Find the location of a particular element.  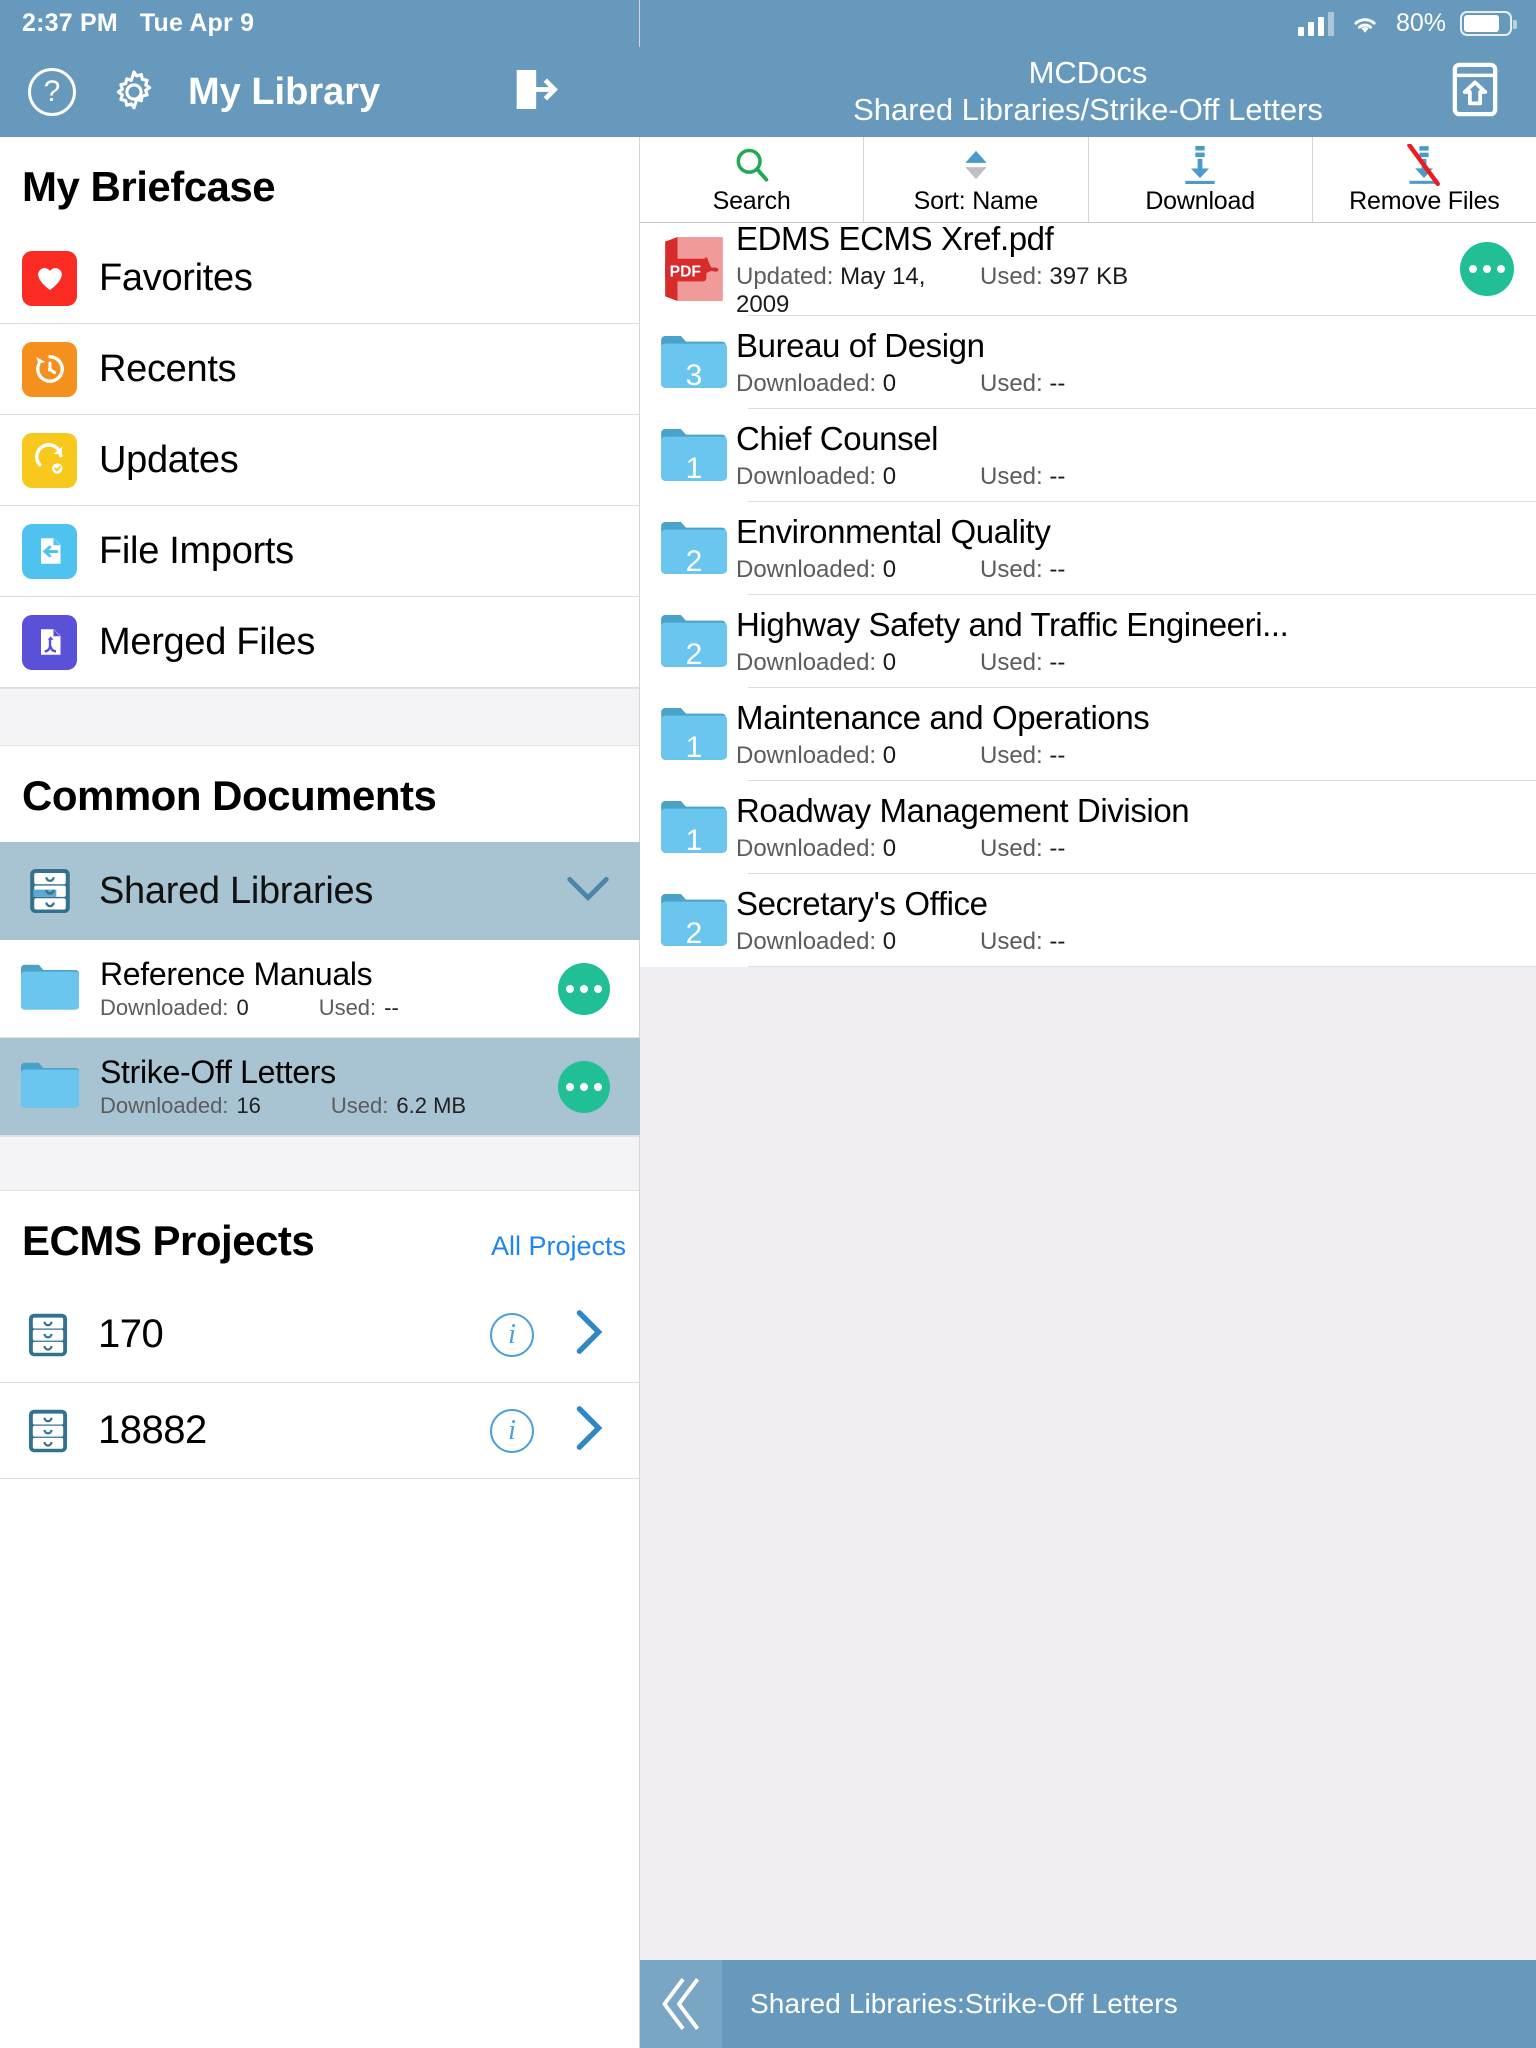

sidebar-item-merged-files: Merged Files is located at coordinates (320, 642).